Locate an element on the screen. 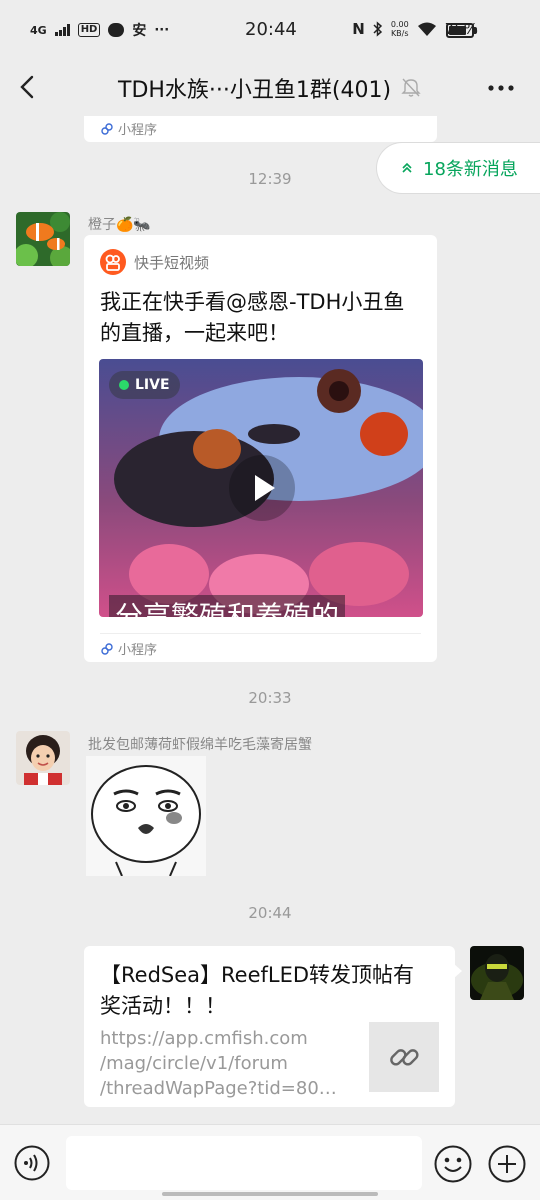  video-thumbnail: LIVE 分享繁殖和养殖的 is located at coordinates (261, 488).